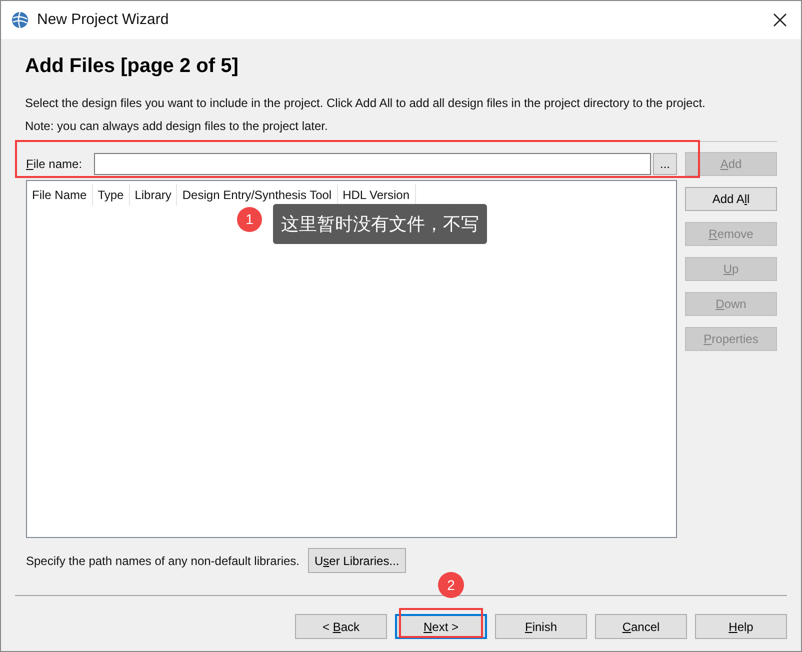  What do you see at coordinates (731, 199) in the screenshot?
I see `side-button: Add All` at bounding box center [731, 199].